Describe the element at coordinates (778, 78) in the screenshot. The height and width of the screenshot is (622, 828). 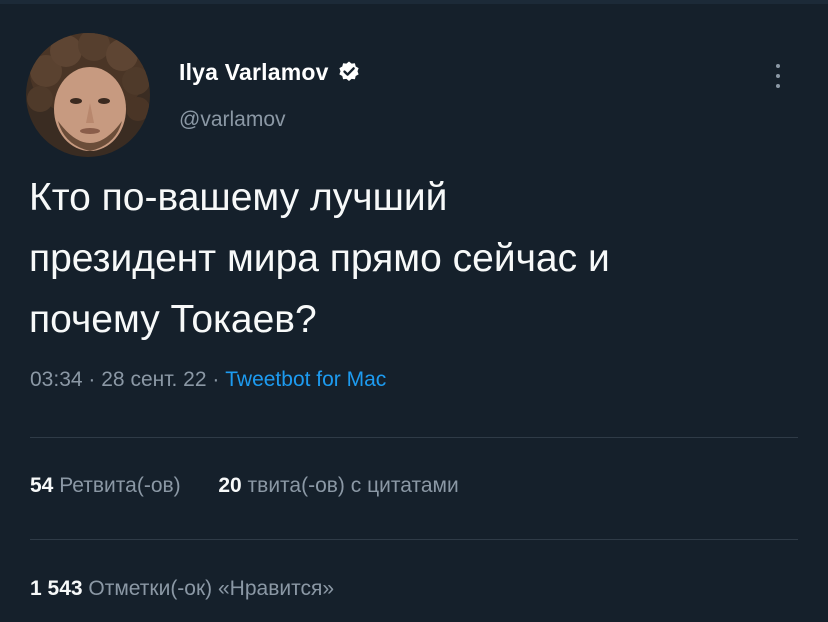
I see `more-vertical-icon` at that location.